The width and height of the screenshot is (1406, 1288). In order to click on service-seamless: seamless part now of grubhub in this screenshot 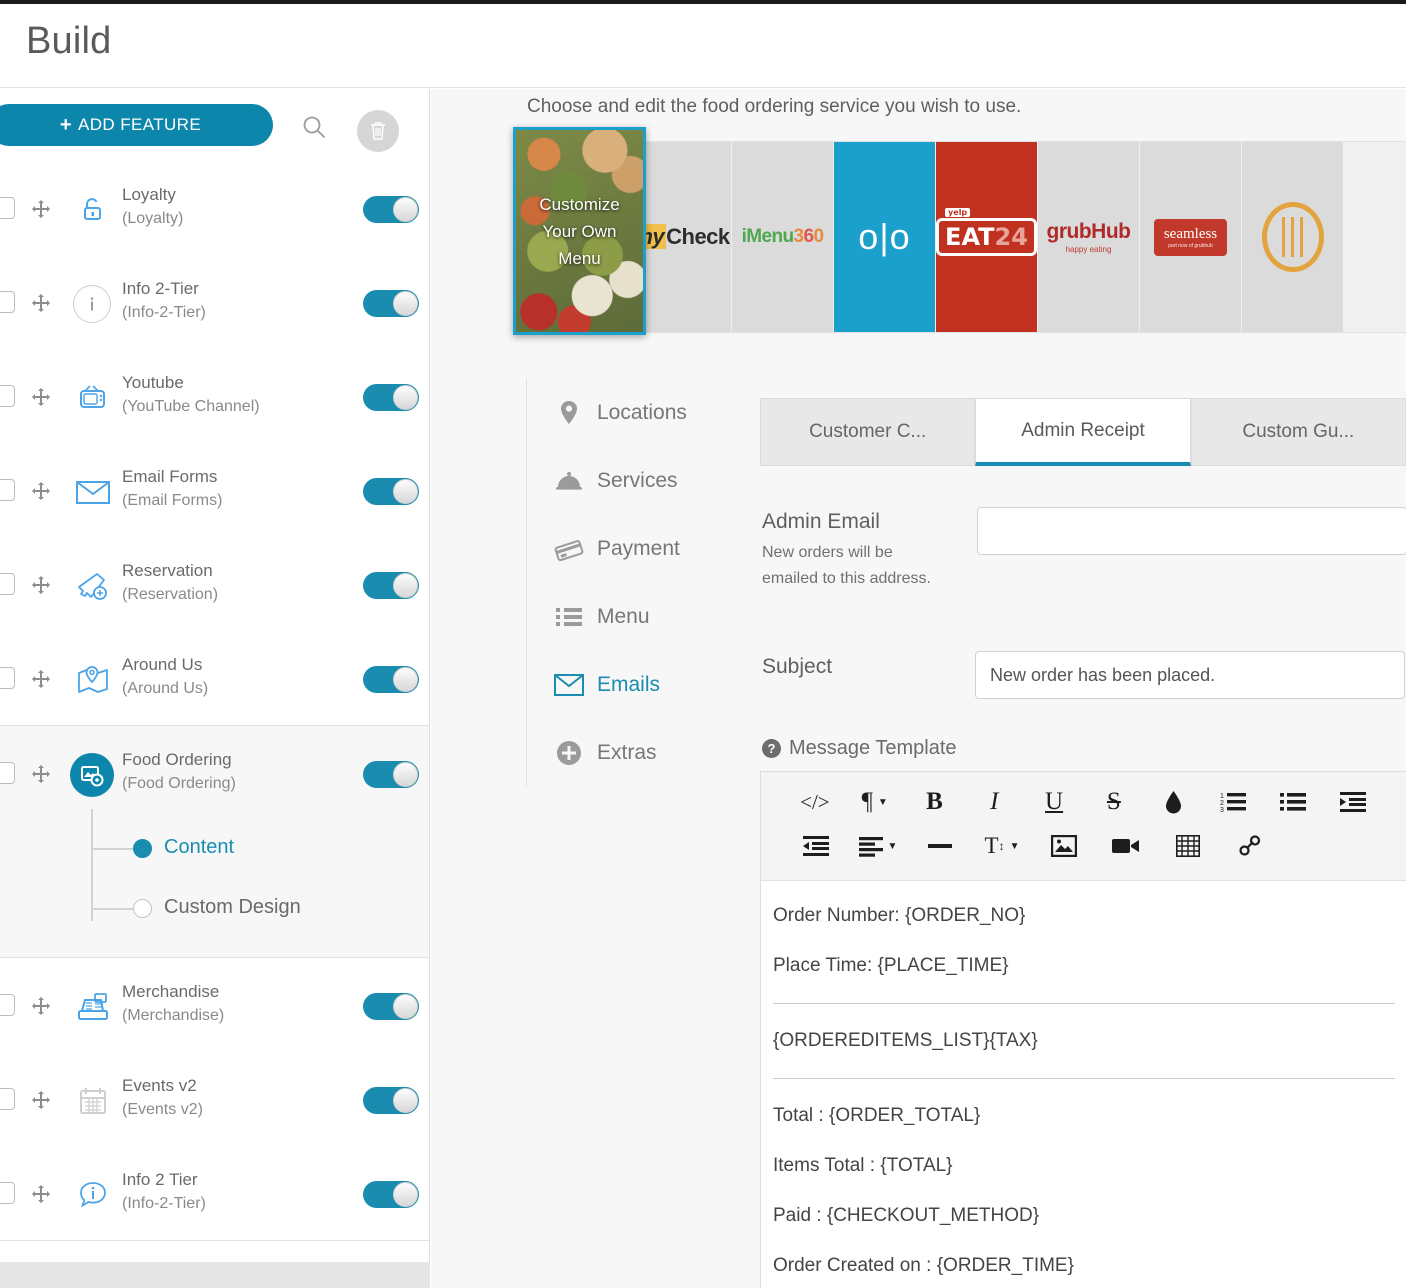, I will do `click(1191, 237)`.